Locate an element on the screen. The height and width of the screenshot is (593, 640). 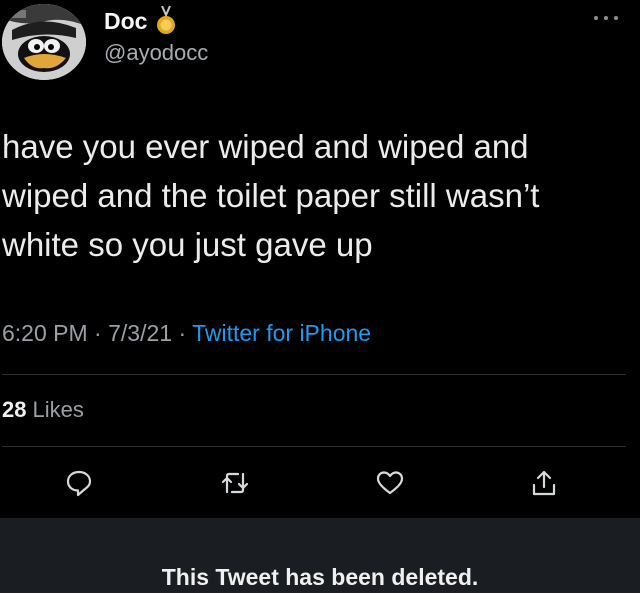
deleted-notice-text: This Tweet has been deleted. is located at coordinates (320, 577).